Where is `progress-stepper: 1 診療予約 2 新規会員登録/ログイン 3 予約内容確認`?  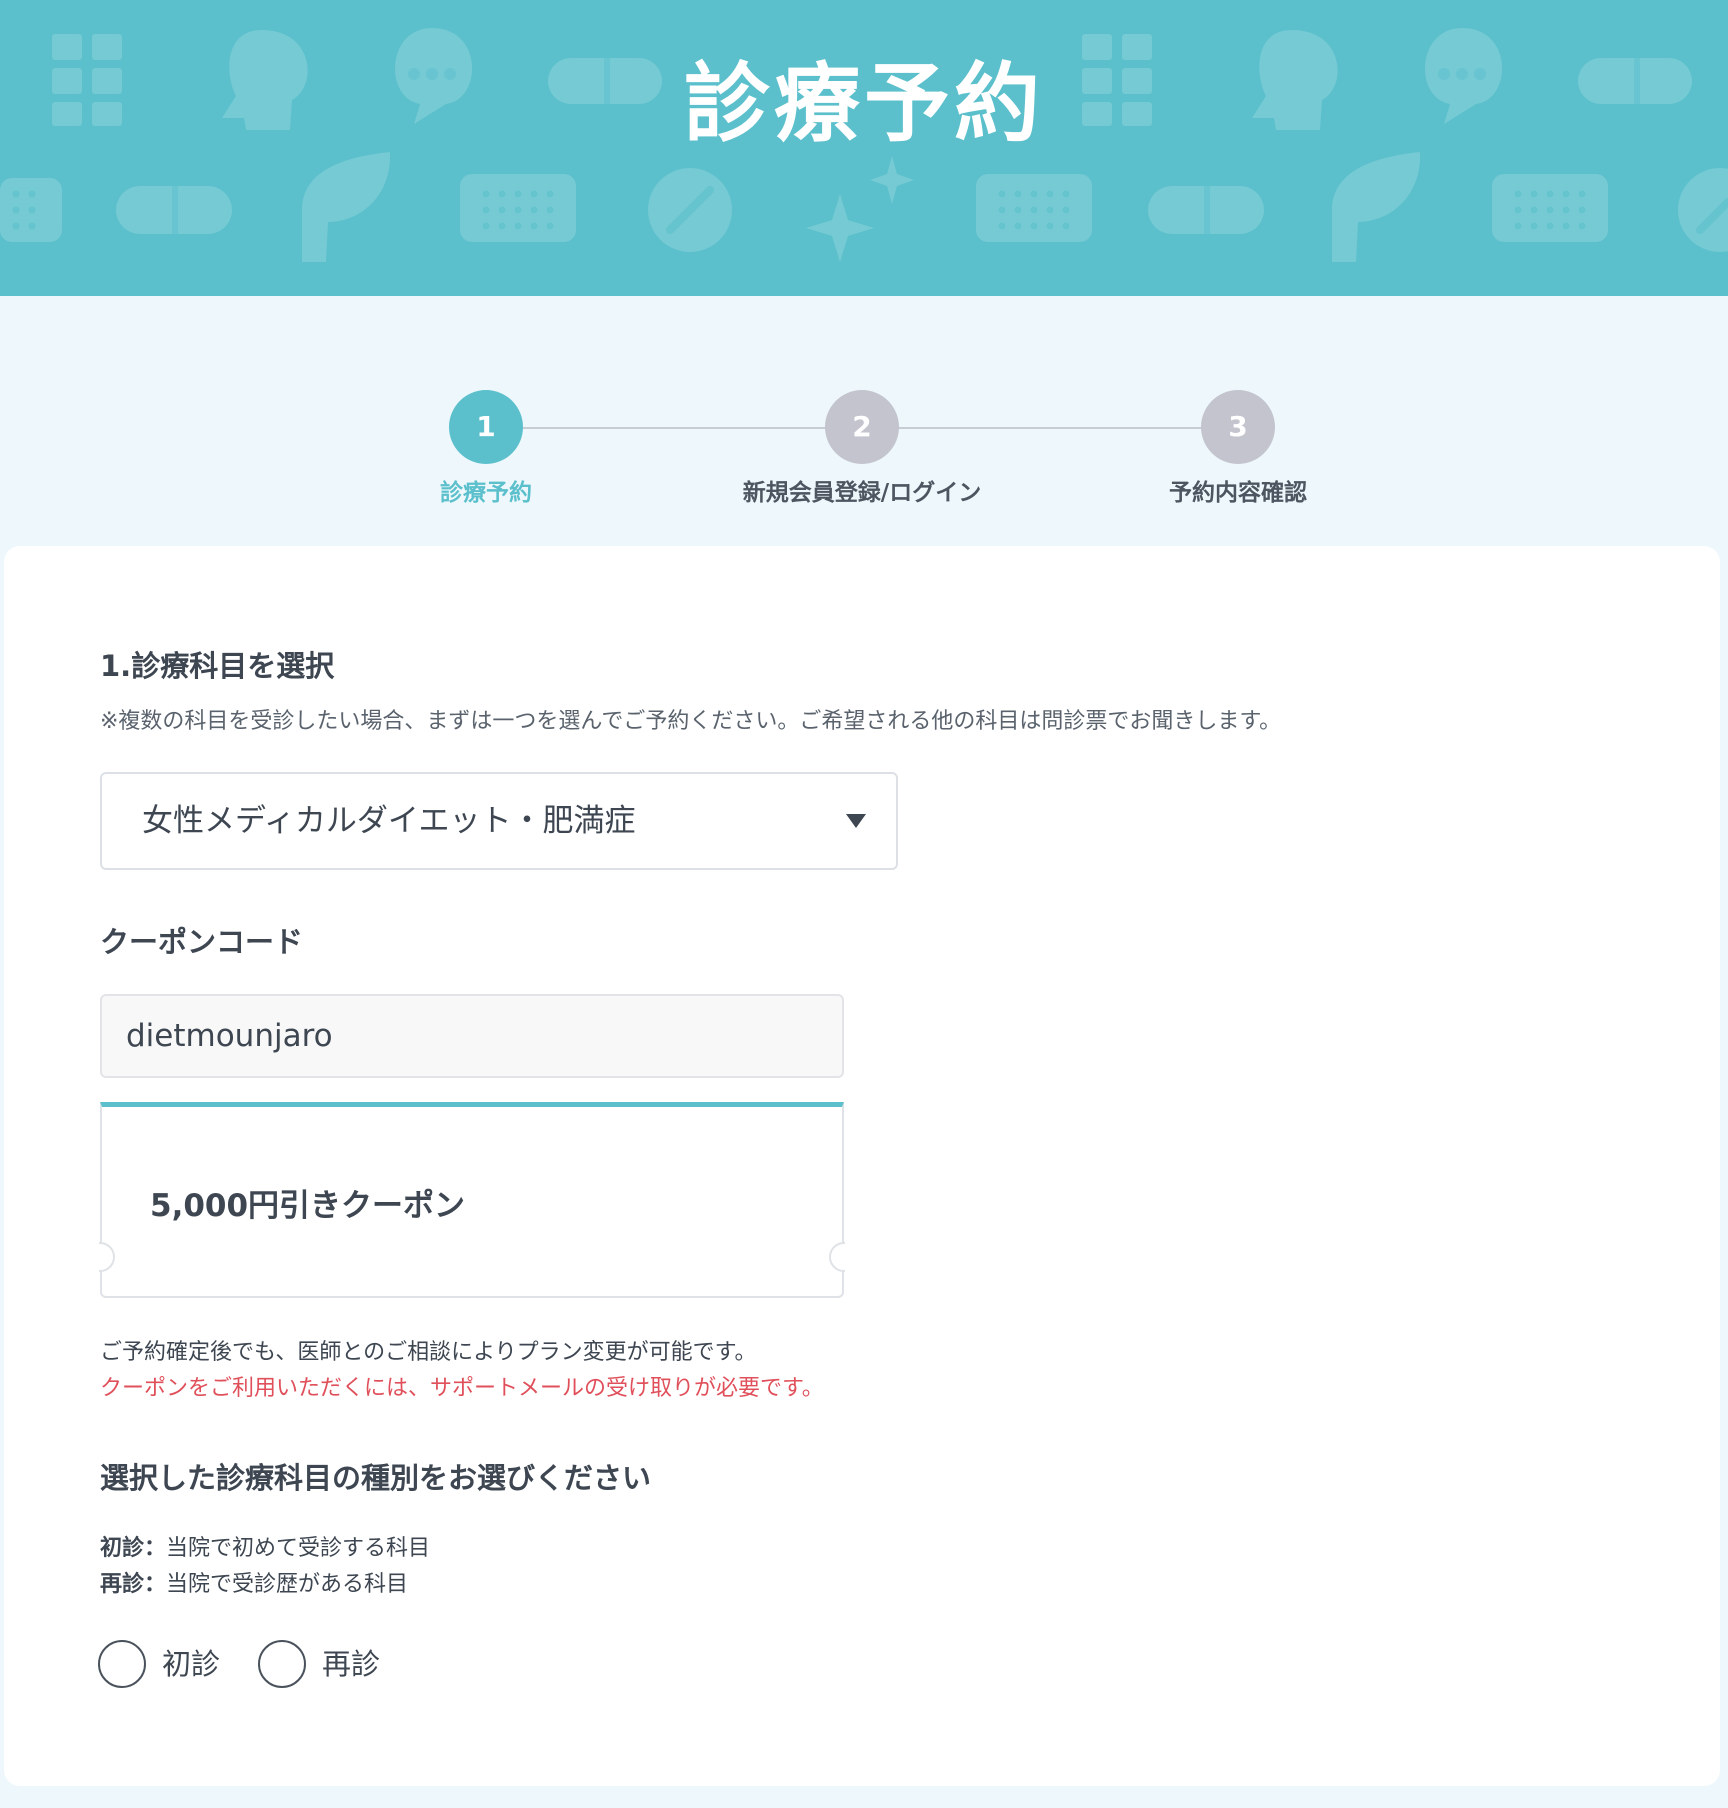
progress-stepper: 1 診療予約 2 新規会員登録/ログイン 3 予約内容確認 is located at coordinates (864, 435).